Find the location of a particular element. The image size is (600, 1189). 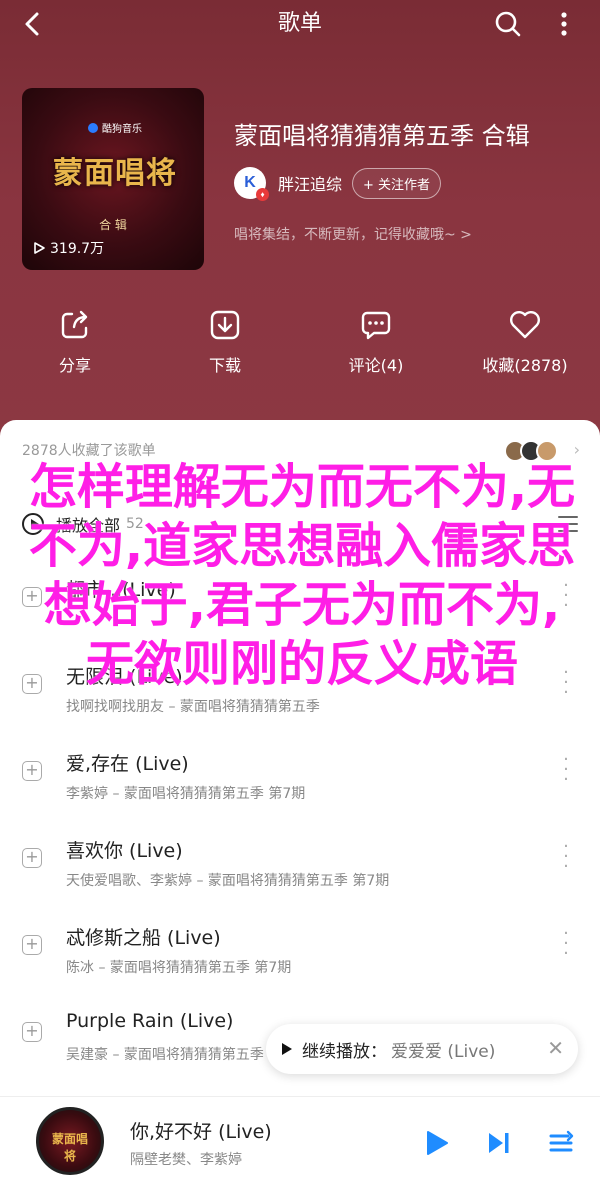

download-label: 下载 is located at coordinates (224, 365).